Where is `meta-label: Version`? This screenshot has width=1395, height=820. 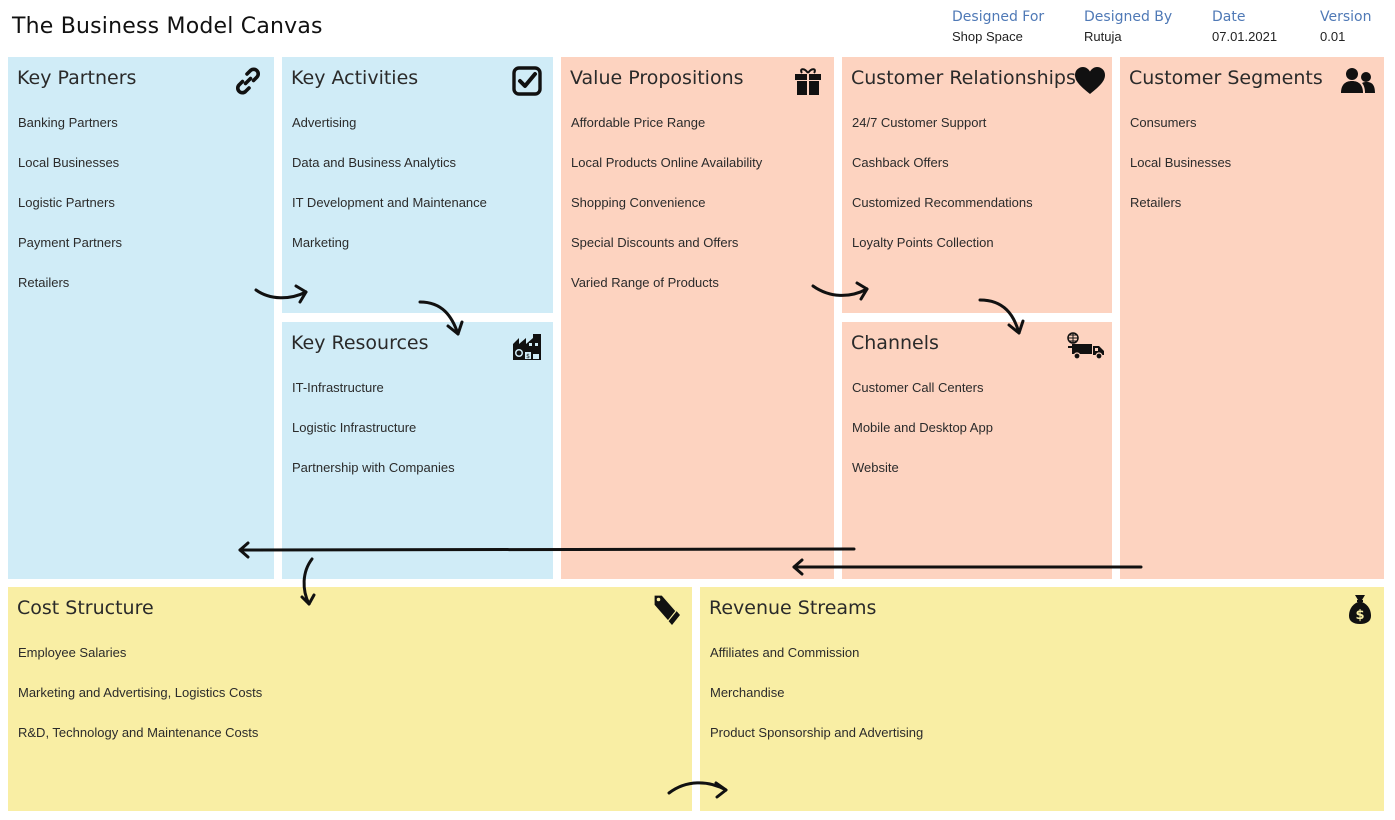
meta-label: Version is located at coordinates (1346, 17).